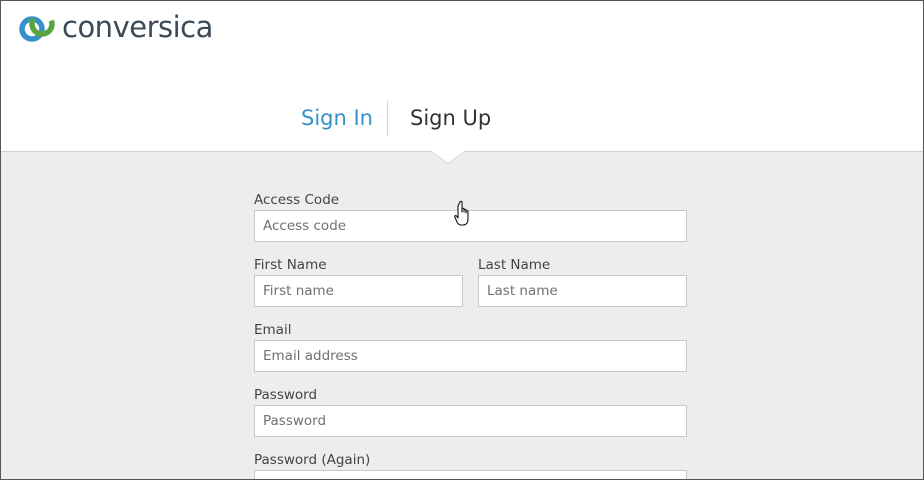  Describe the element at coordinates (448, 157) in the screenshot. I see `active-tab-caret` at that location.